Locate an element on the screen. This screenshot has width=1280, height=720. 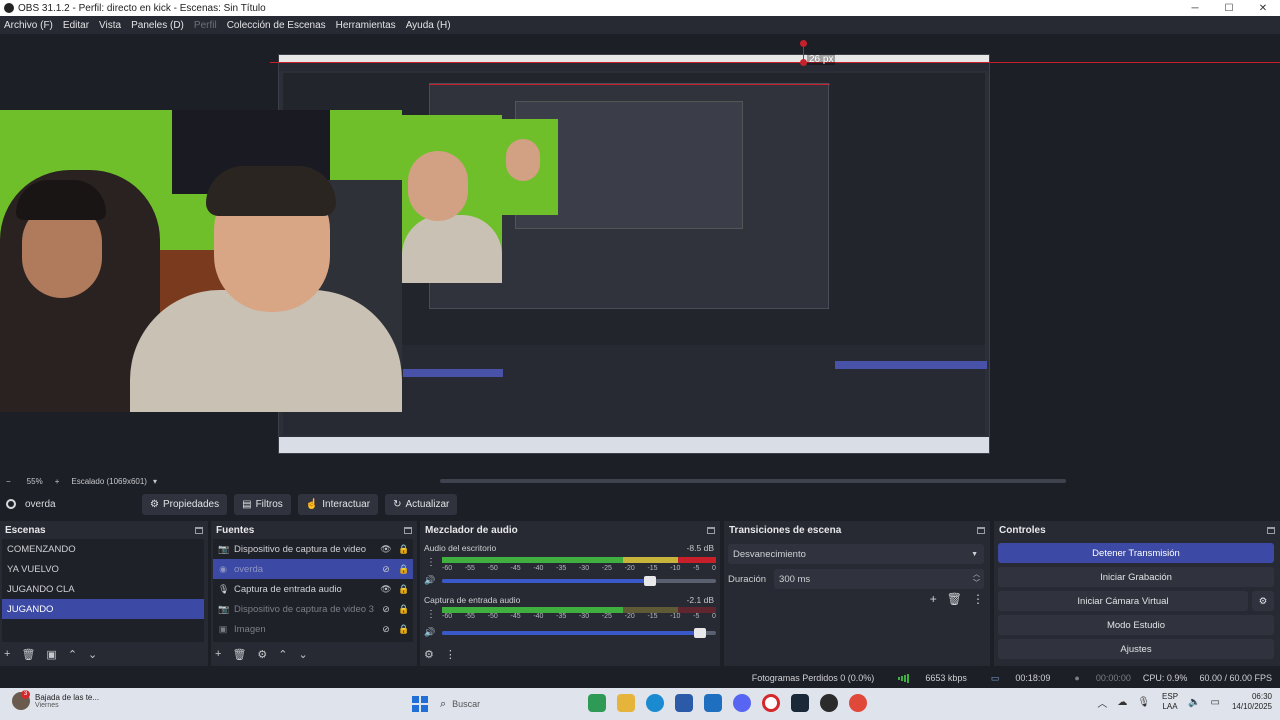
app-store-icon is located at coordinates (597, 703).